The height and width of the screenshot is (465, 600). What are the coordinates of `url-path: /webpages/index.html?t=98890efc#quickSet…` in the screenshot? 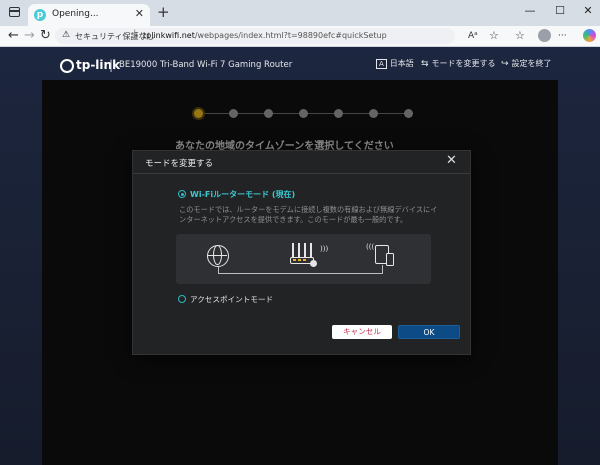 It's located at (290, 35).